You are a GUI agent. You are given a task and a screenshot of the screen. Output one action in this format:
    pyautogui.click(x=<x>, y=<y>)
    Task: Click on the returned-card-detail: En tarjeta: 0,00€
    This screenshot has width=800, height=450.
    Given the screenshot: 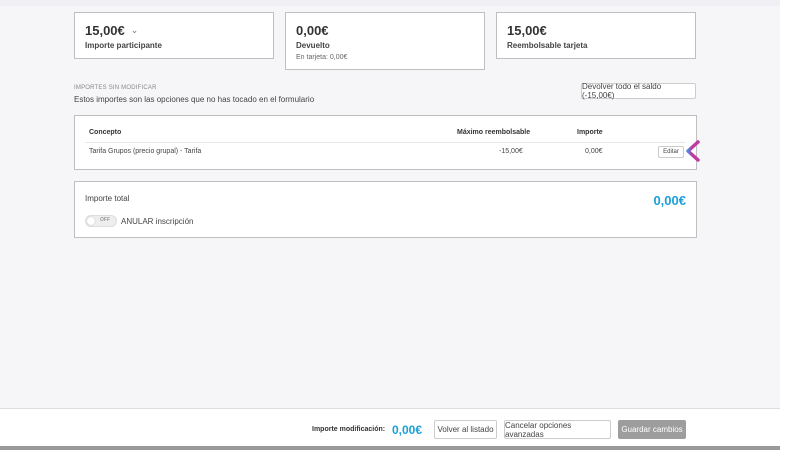 What is the action you would take?
    pyautogui.click(x=322, y=57)
    